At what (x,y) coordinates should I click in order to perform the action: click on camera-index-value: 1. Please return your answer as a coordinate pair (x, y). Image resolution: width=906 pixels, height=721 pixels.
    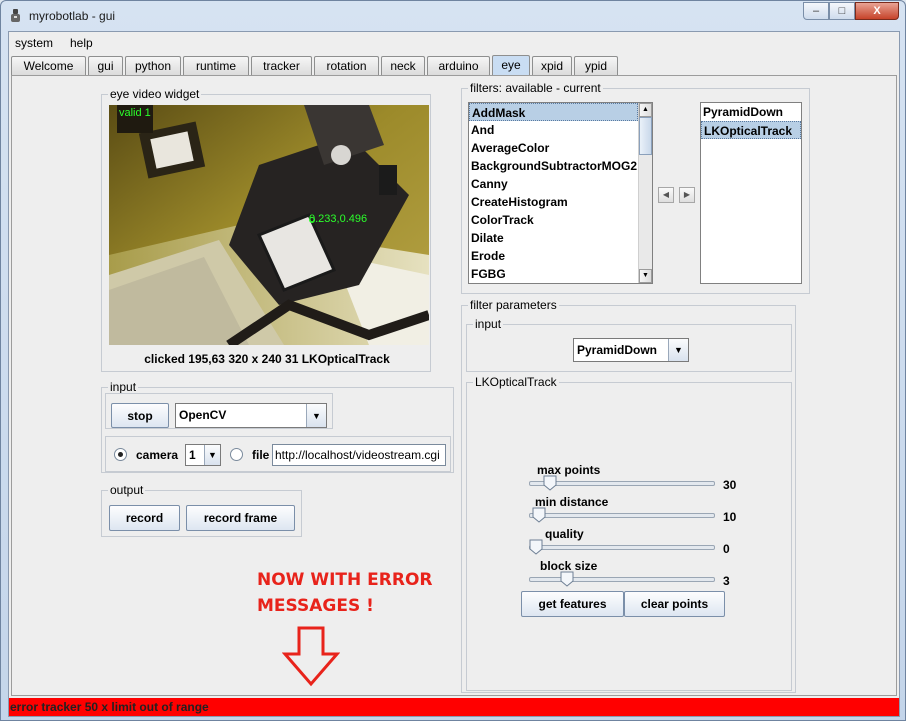
    Looking at the image, I should click on (192, 455).